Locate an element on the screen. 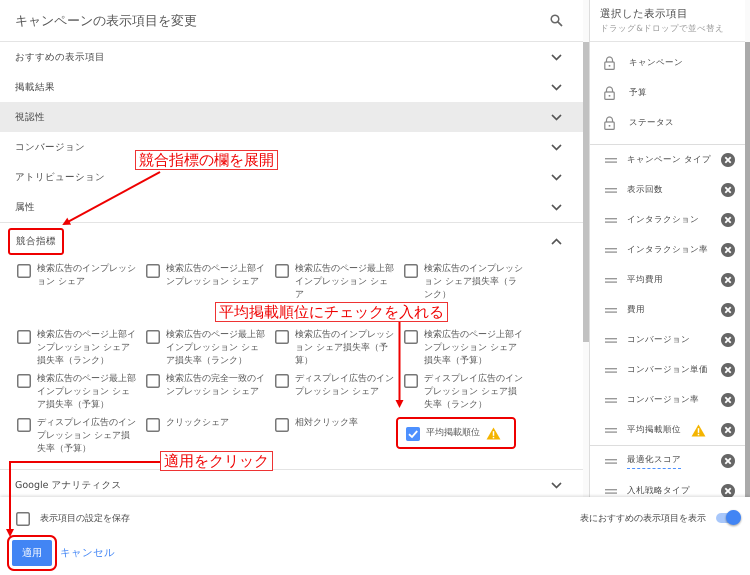 The width and height of the screenshot is (750, 575). section-header: Google アナリティクス is located at coordinates (68, 485).